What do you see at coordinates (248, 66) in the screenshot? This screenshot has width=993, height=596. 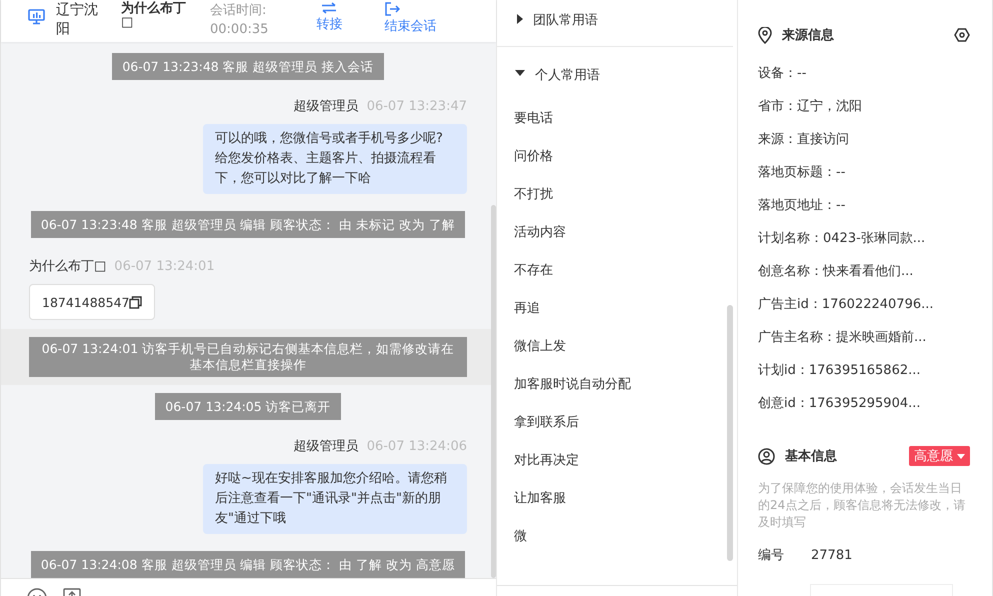 I see `system-notice: 06-07 13:23:48 客服 超级管理员 接入会话` at bounding box center [248, 66].